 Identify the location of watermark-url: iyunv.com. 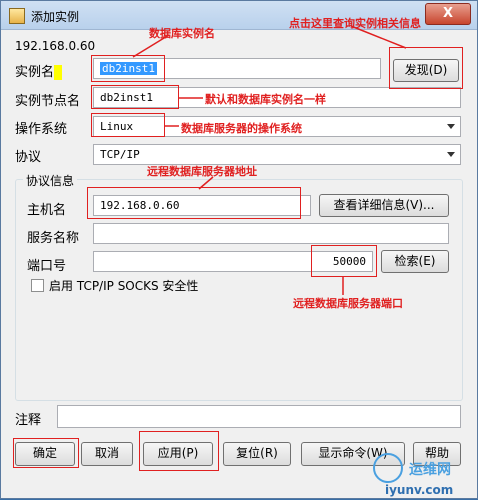
(419, 490).